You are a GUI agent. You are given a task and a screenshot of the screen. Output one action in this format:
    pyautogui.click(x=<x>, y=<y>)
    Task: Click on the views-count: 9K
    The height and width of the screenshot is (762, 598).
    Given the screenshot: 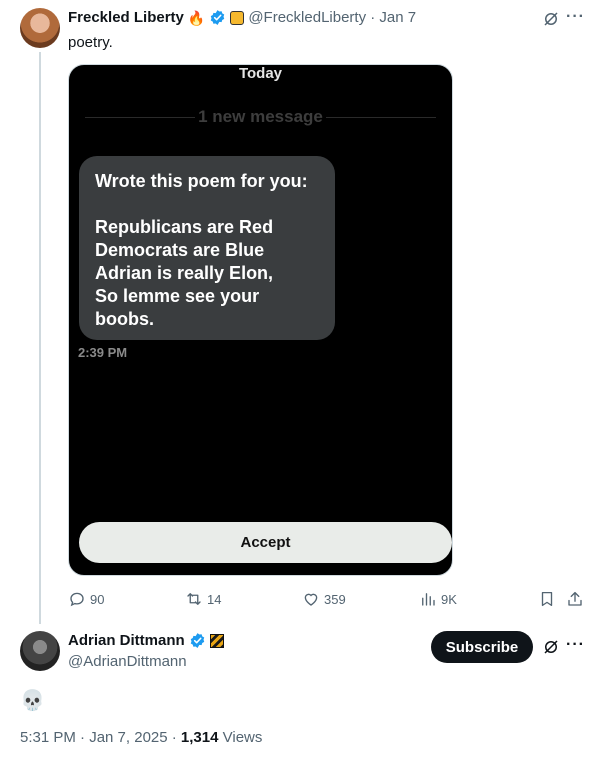 What is the action you would take?
    pyautogui.click(x=449, y=599)
    